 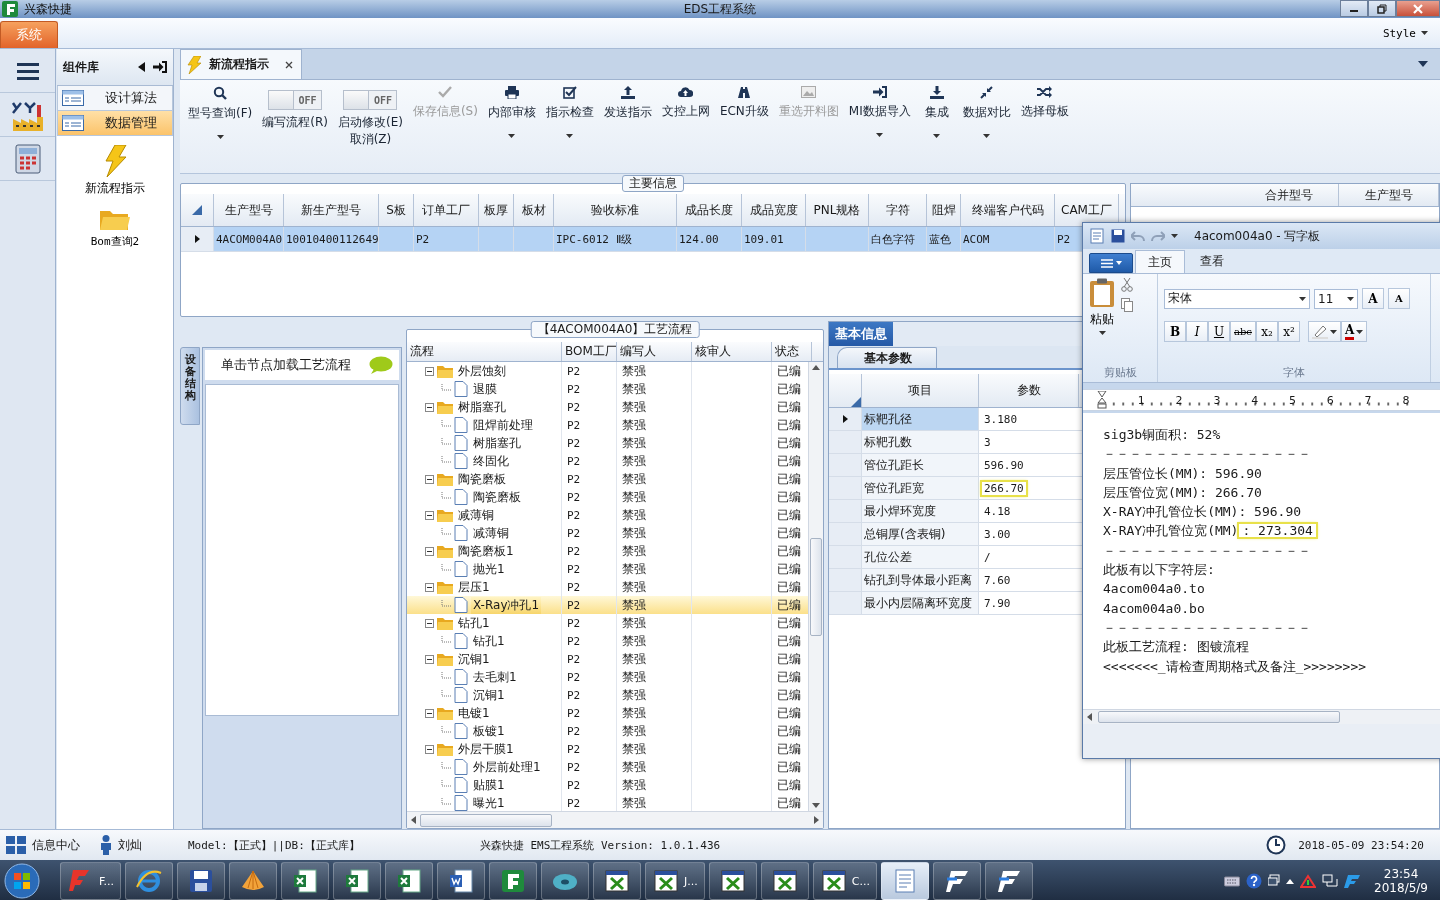 What do you see at coordinates (1111, 263) in the screenshot?
I see `app-menu-button` at bounding box center [1111, 263].